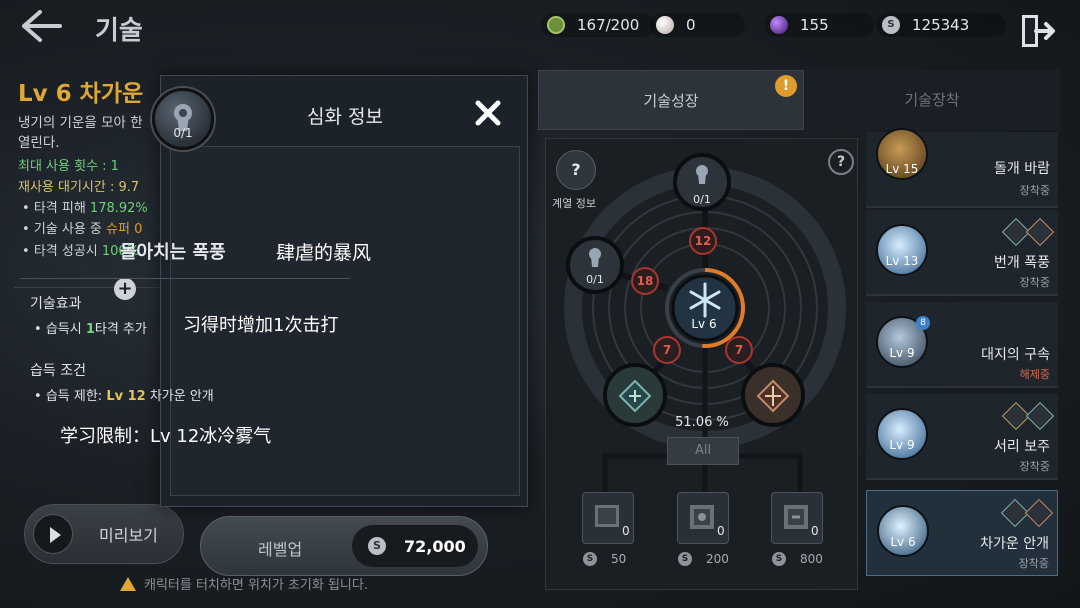  What do you see at coordinates (183, 133) in the screenshot?
I see `node-count: 0/1` at bounding box center [183, 133].